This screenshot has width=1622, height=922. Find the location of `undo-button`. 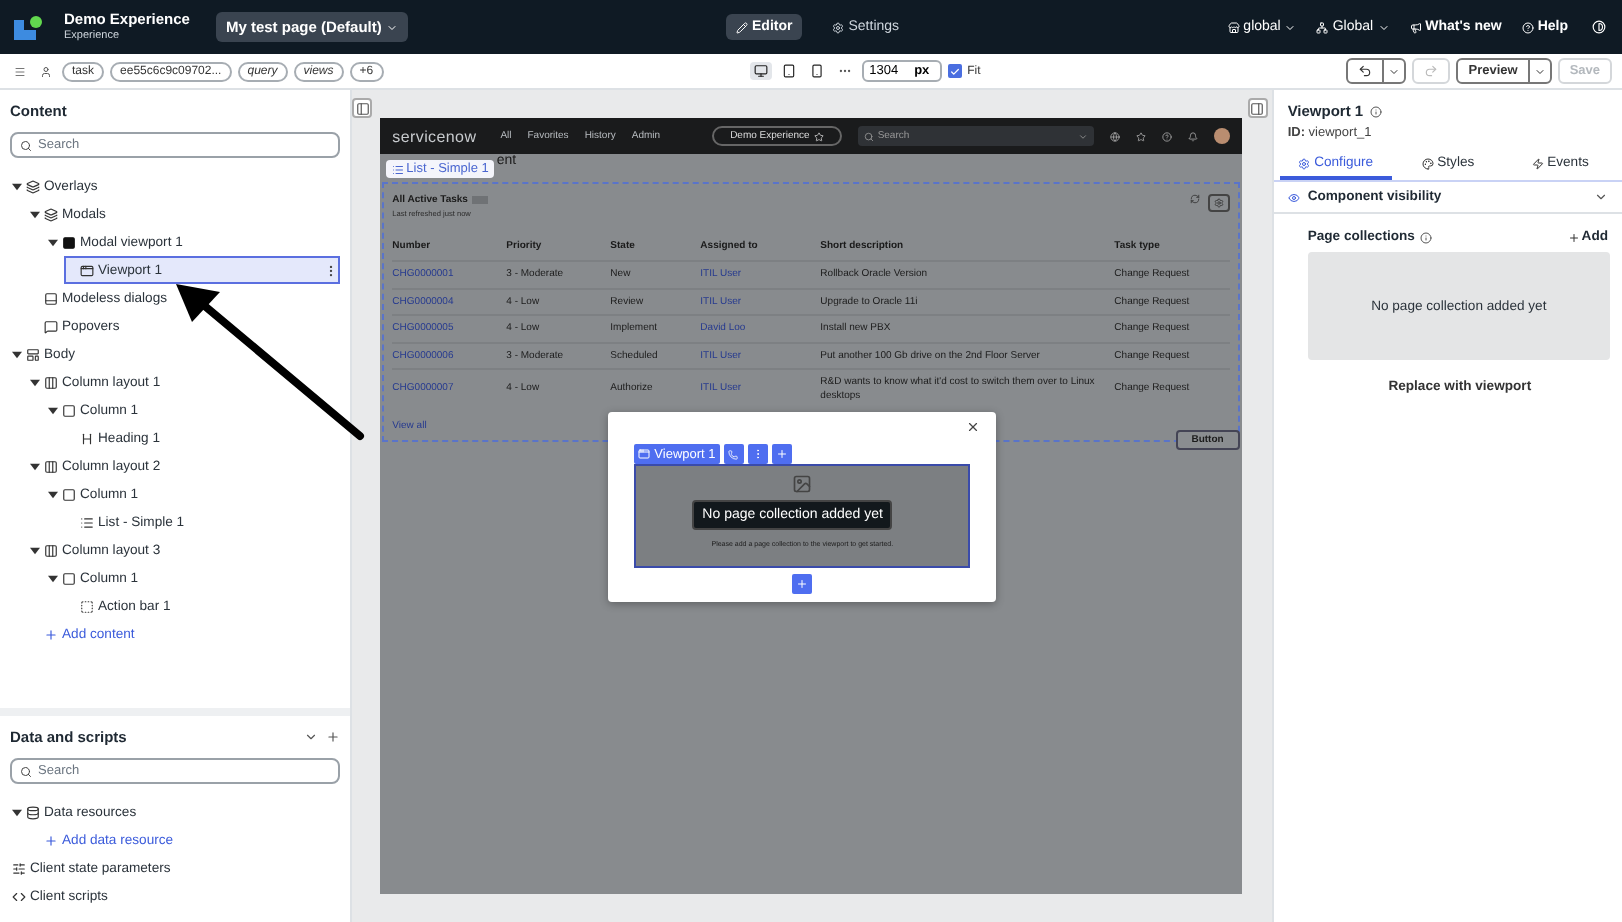

undo-button is located at coordinates (1376, 71).